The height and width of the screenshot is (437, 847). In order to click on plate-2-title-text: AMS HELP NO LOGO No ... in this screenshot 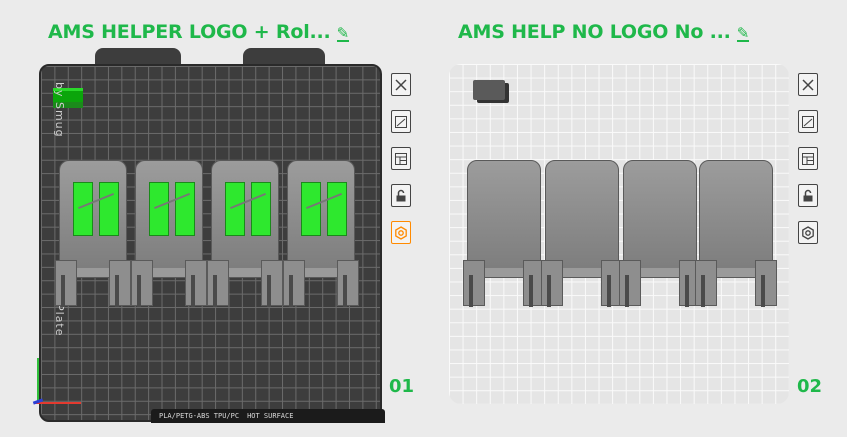, I will do `click(594, 32)`.